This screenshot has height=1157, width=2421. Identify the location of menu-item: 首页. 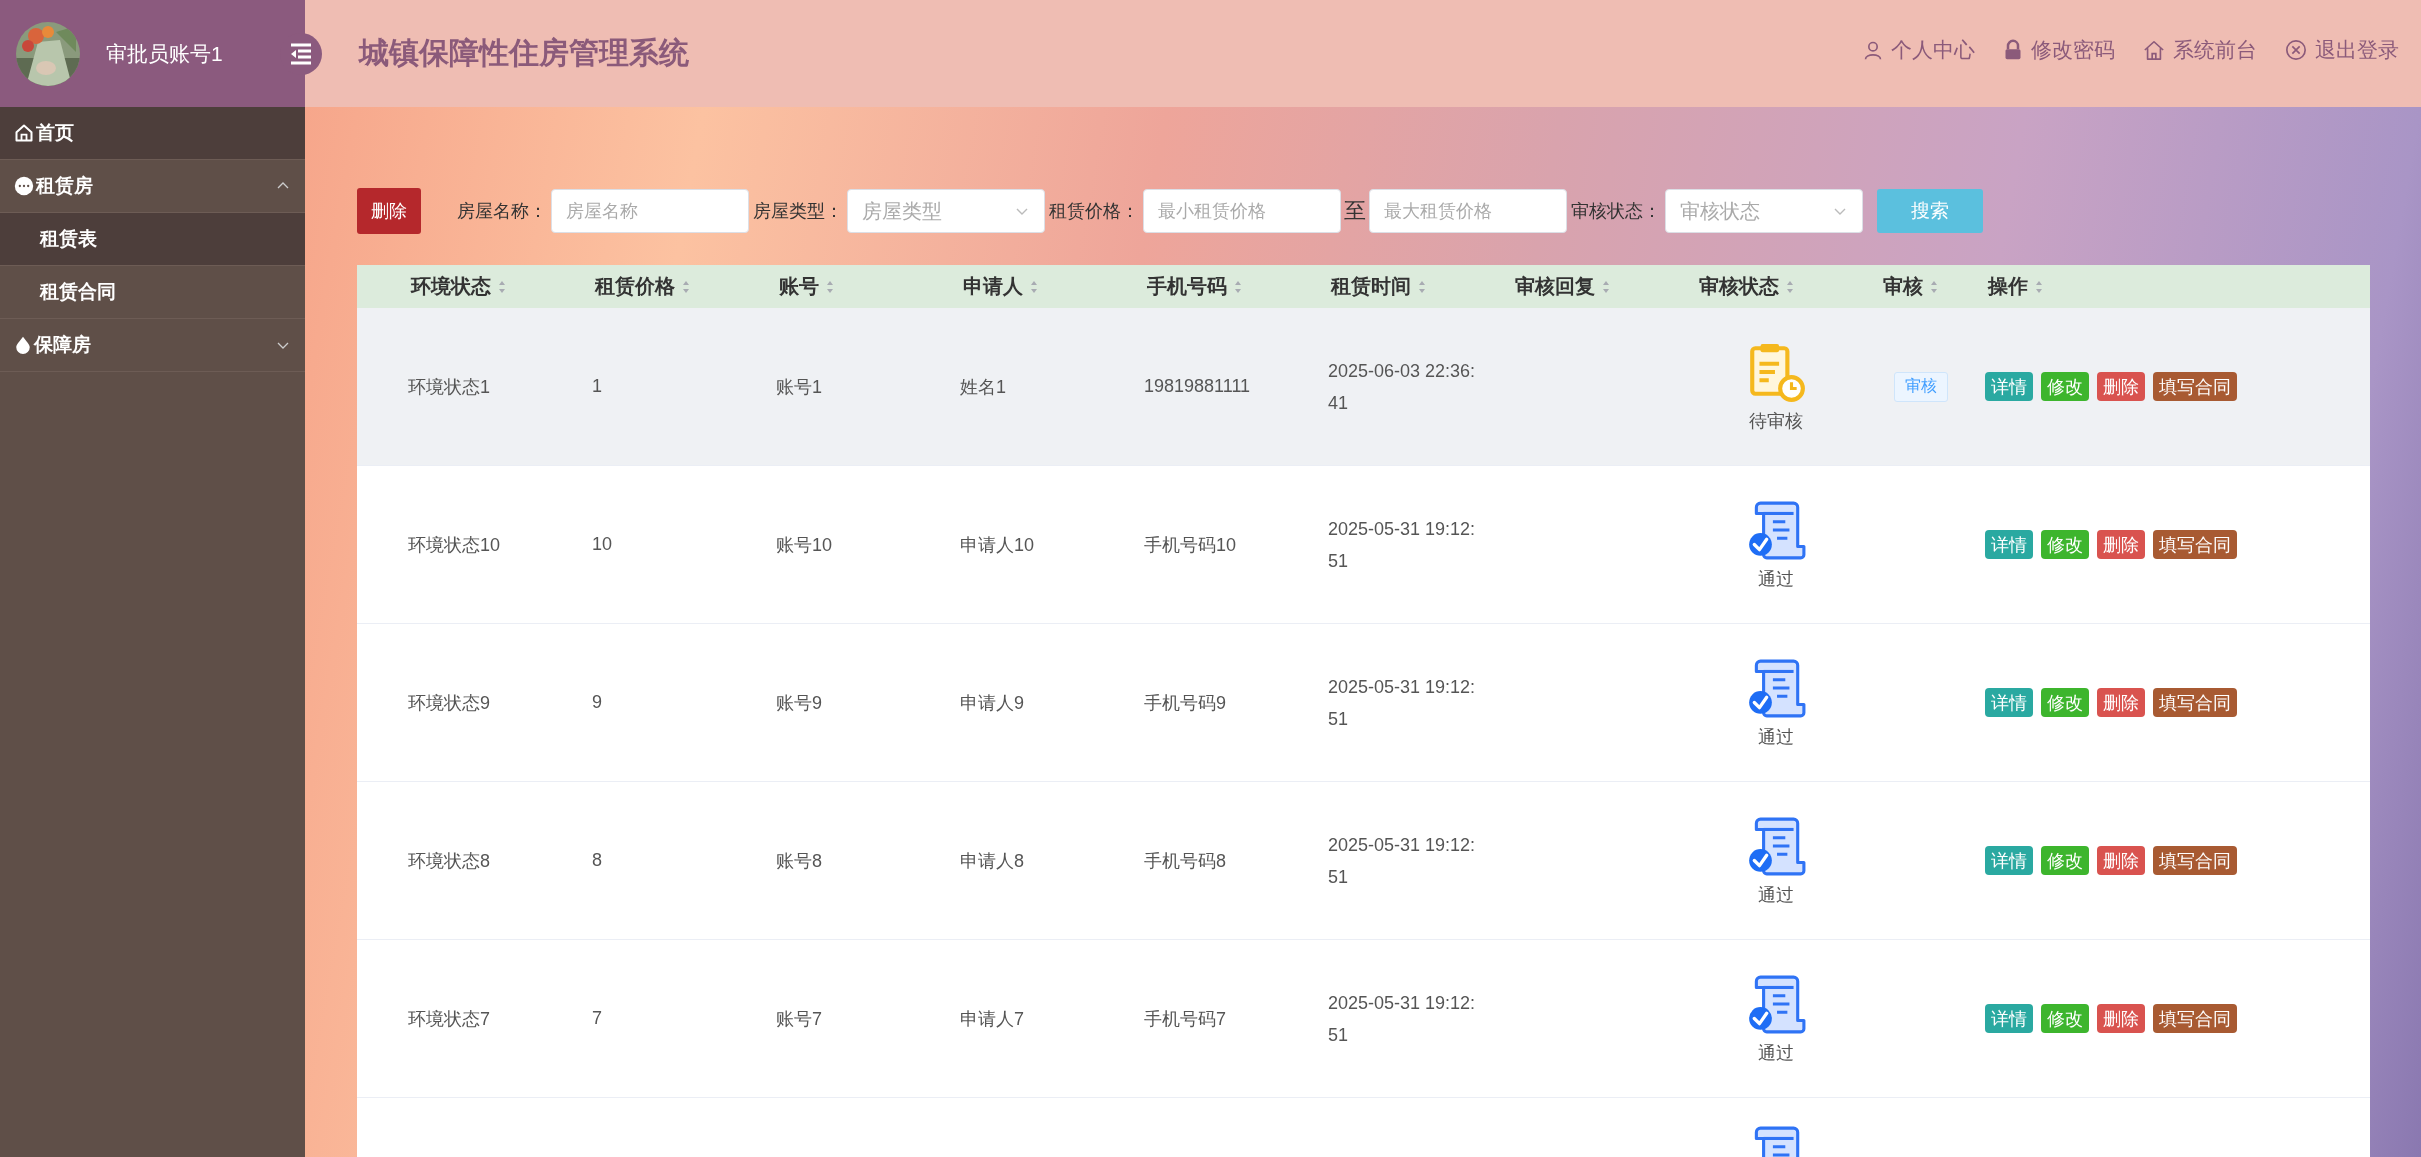
(152, 133).